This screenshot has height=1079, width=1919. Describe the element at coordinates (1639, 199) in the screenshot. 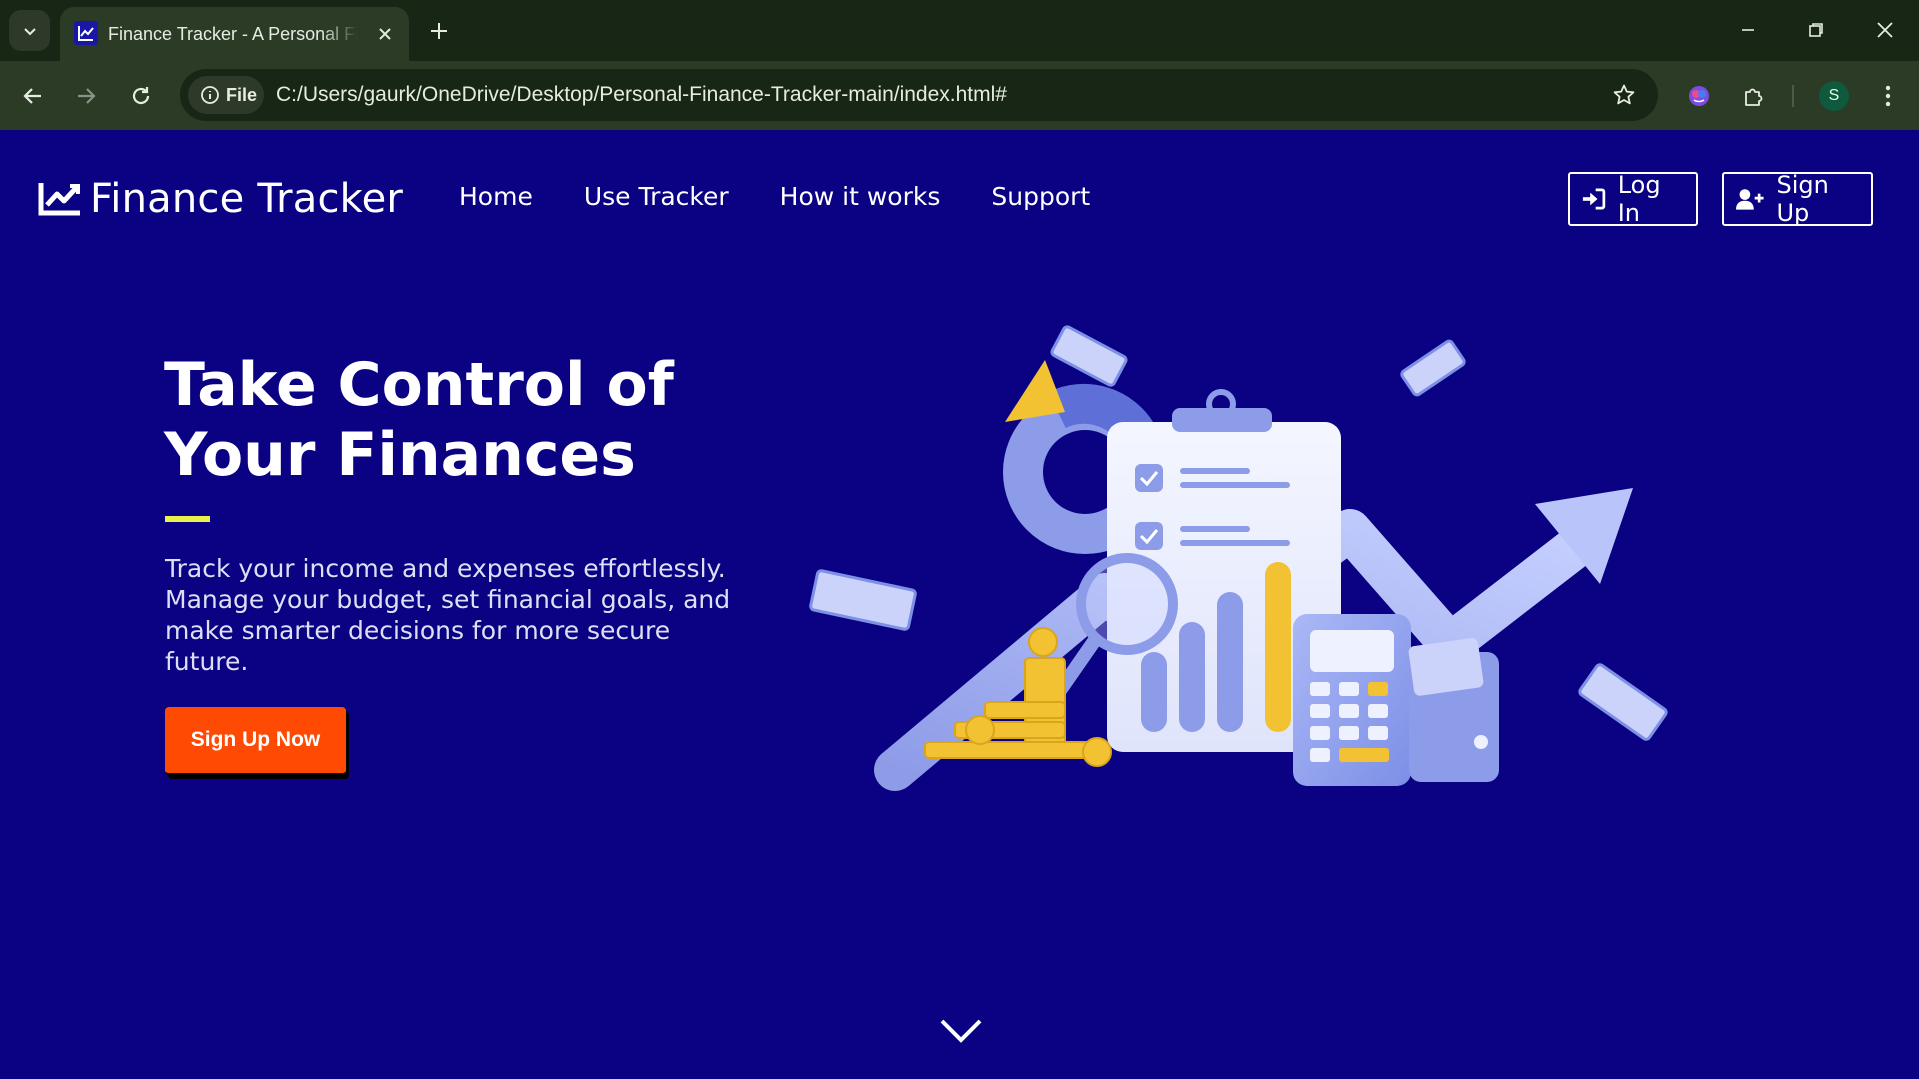

I see `login-label: Log In` at that location.